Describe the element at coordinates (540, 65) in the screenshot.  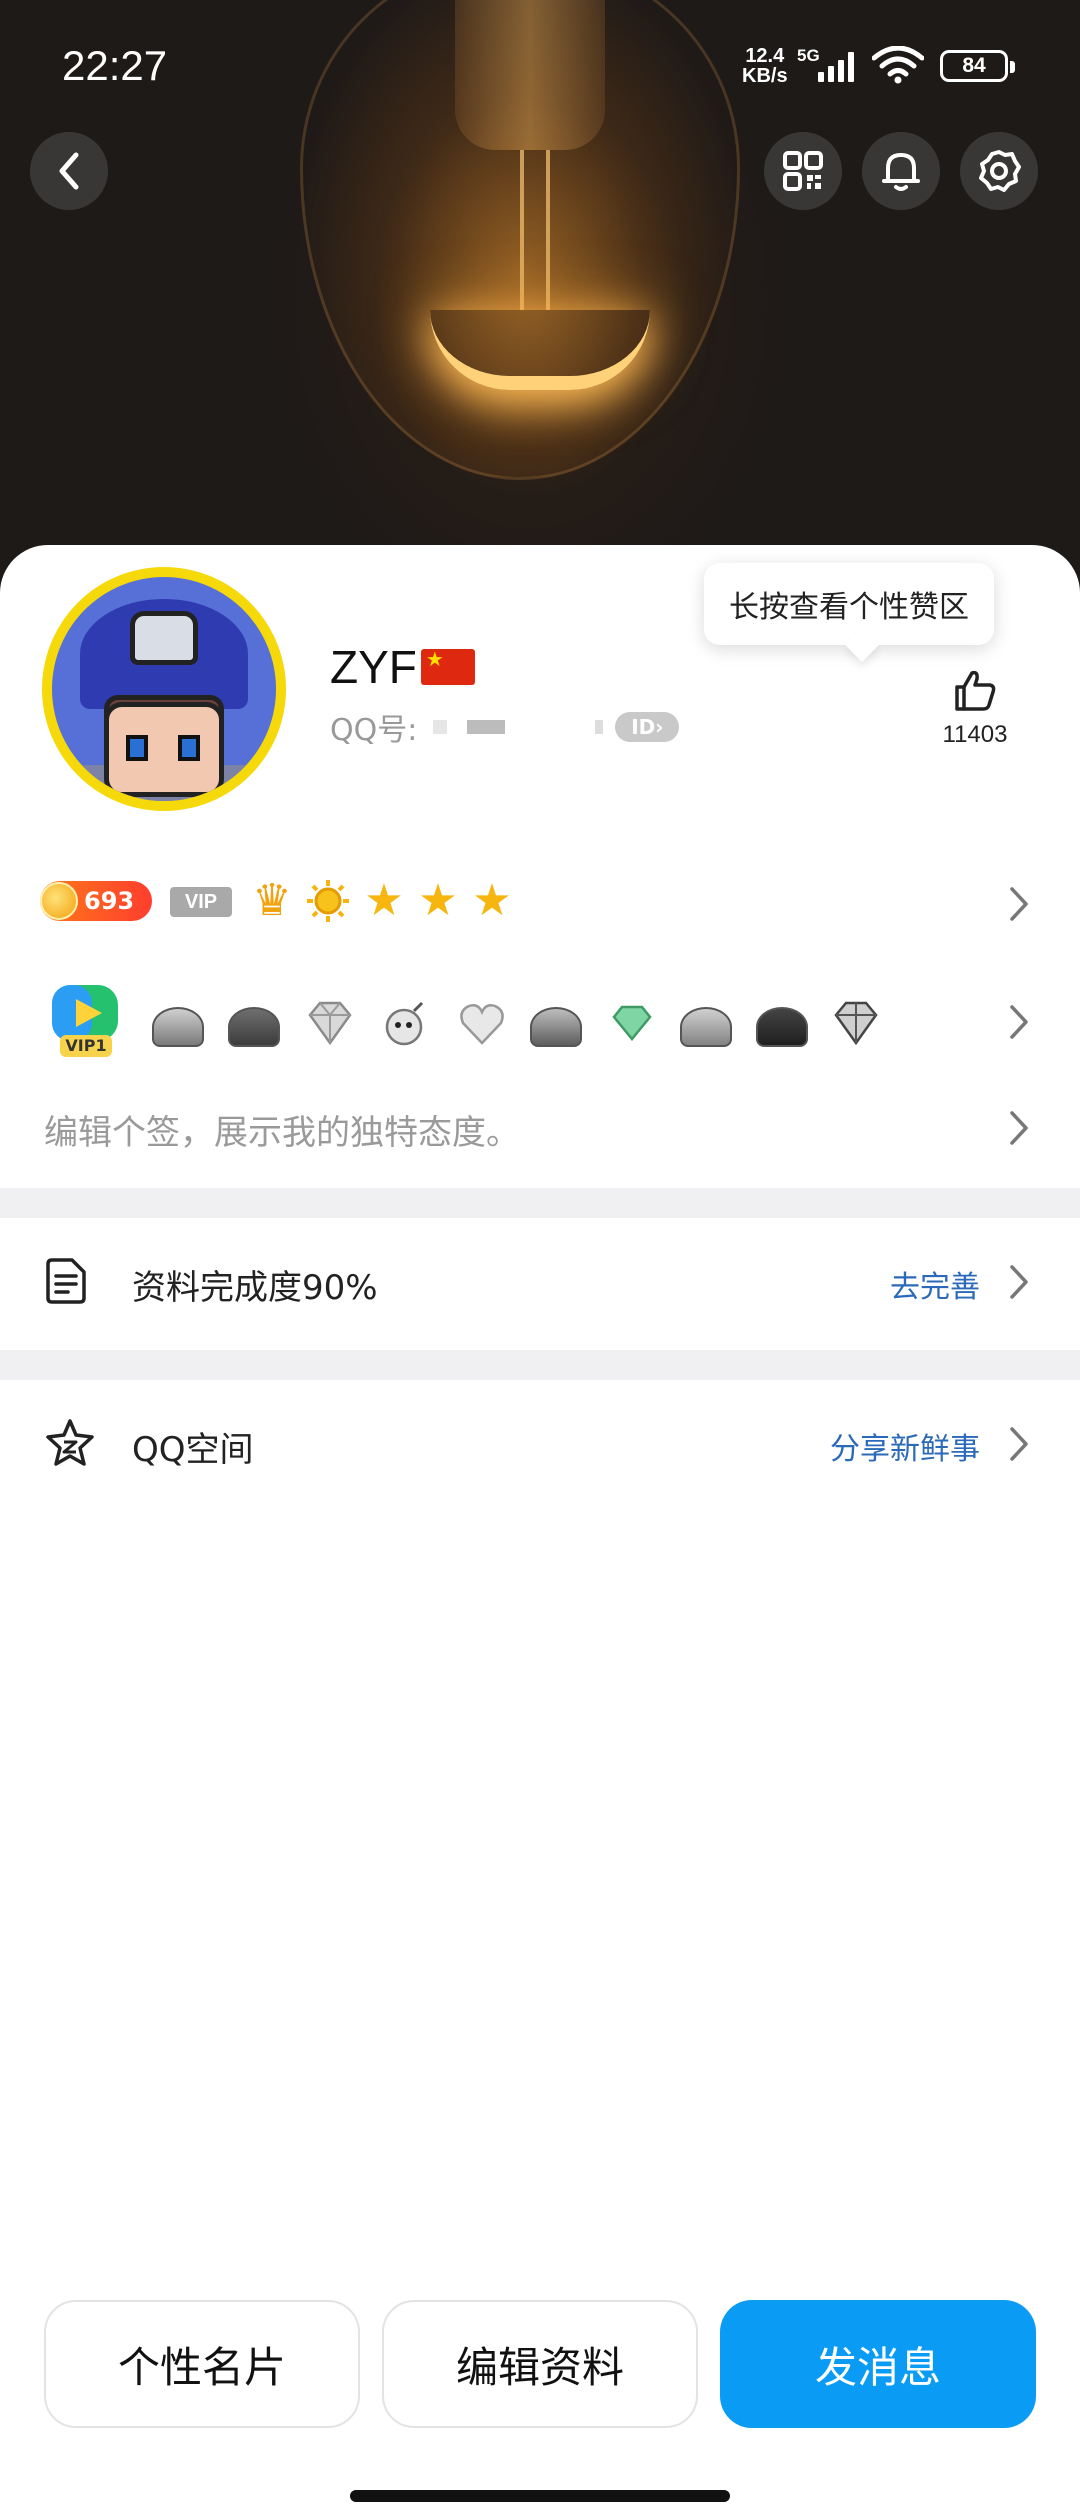
I see `status-bar: 22:27 12.4 KB/s 5G 84` at that location.